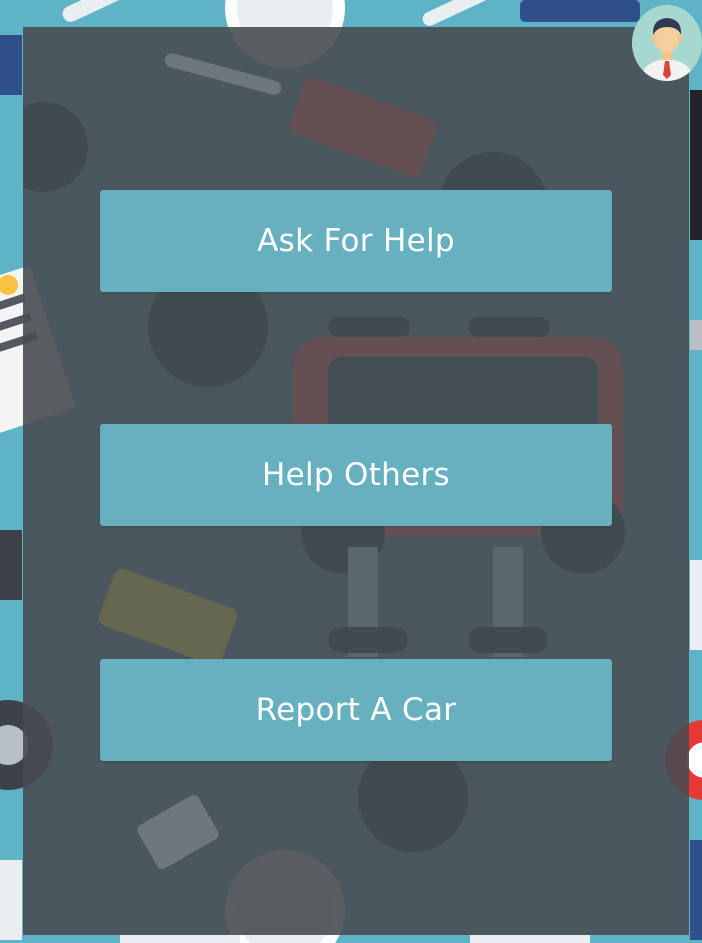 Image resolution: width=702 pixels, height=943 pixels. Describe the element at coordinates (356, 710) in the screenshot. I see `report-a-car-button: Report A Car` at that location.